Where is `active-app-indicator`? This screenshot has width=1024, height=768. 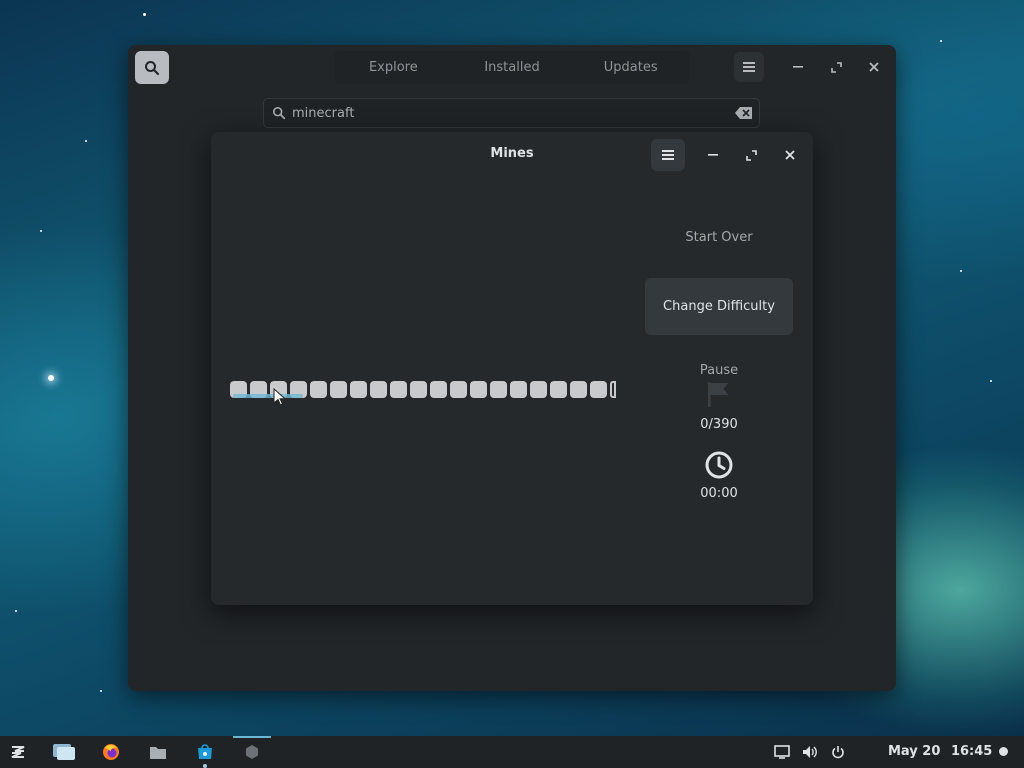 active-app-indicator is located at coordinates (252, 737).